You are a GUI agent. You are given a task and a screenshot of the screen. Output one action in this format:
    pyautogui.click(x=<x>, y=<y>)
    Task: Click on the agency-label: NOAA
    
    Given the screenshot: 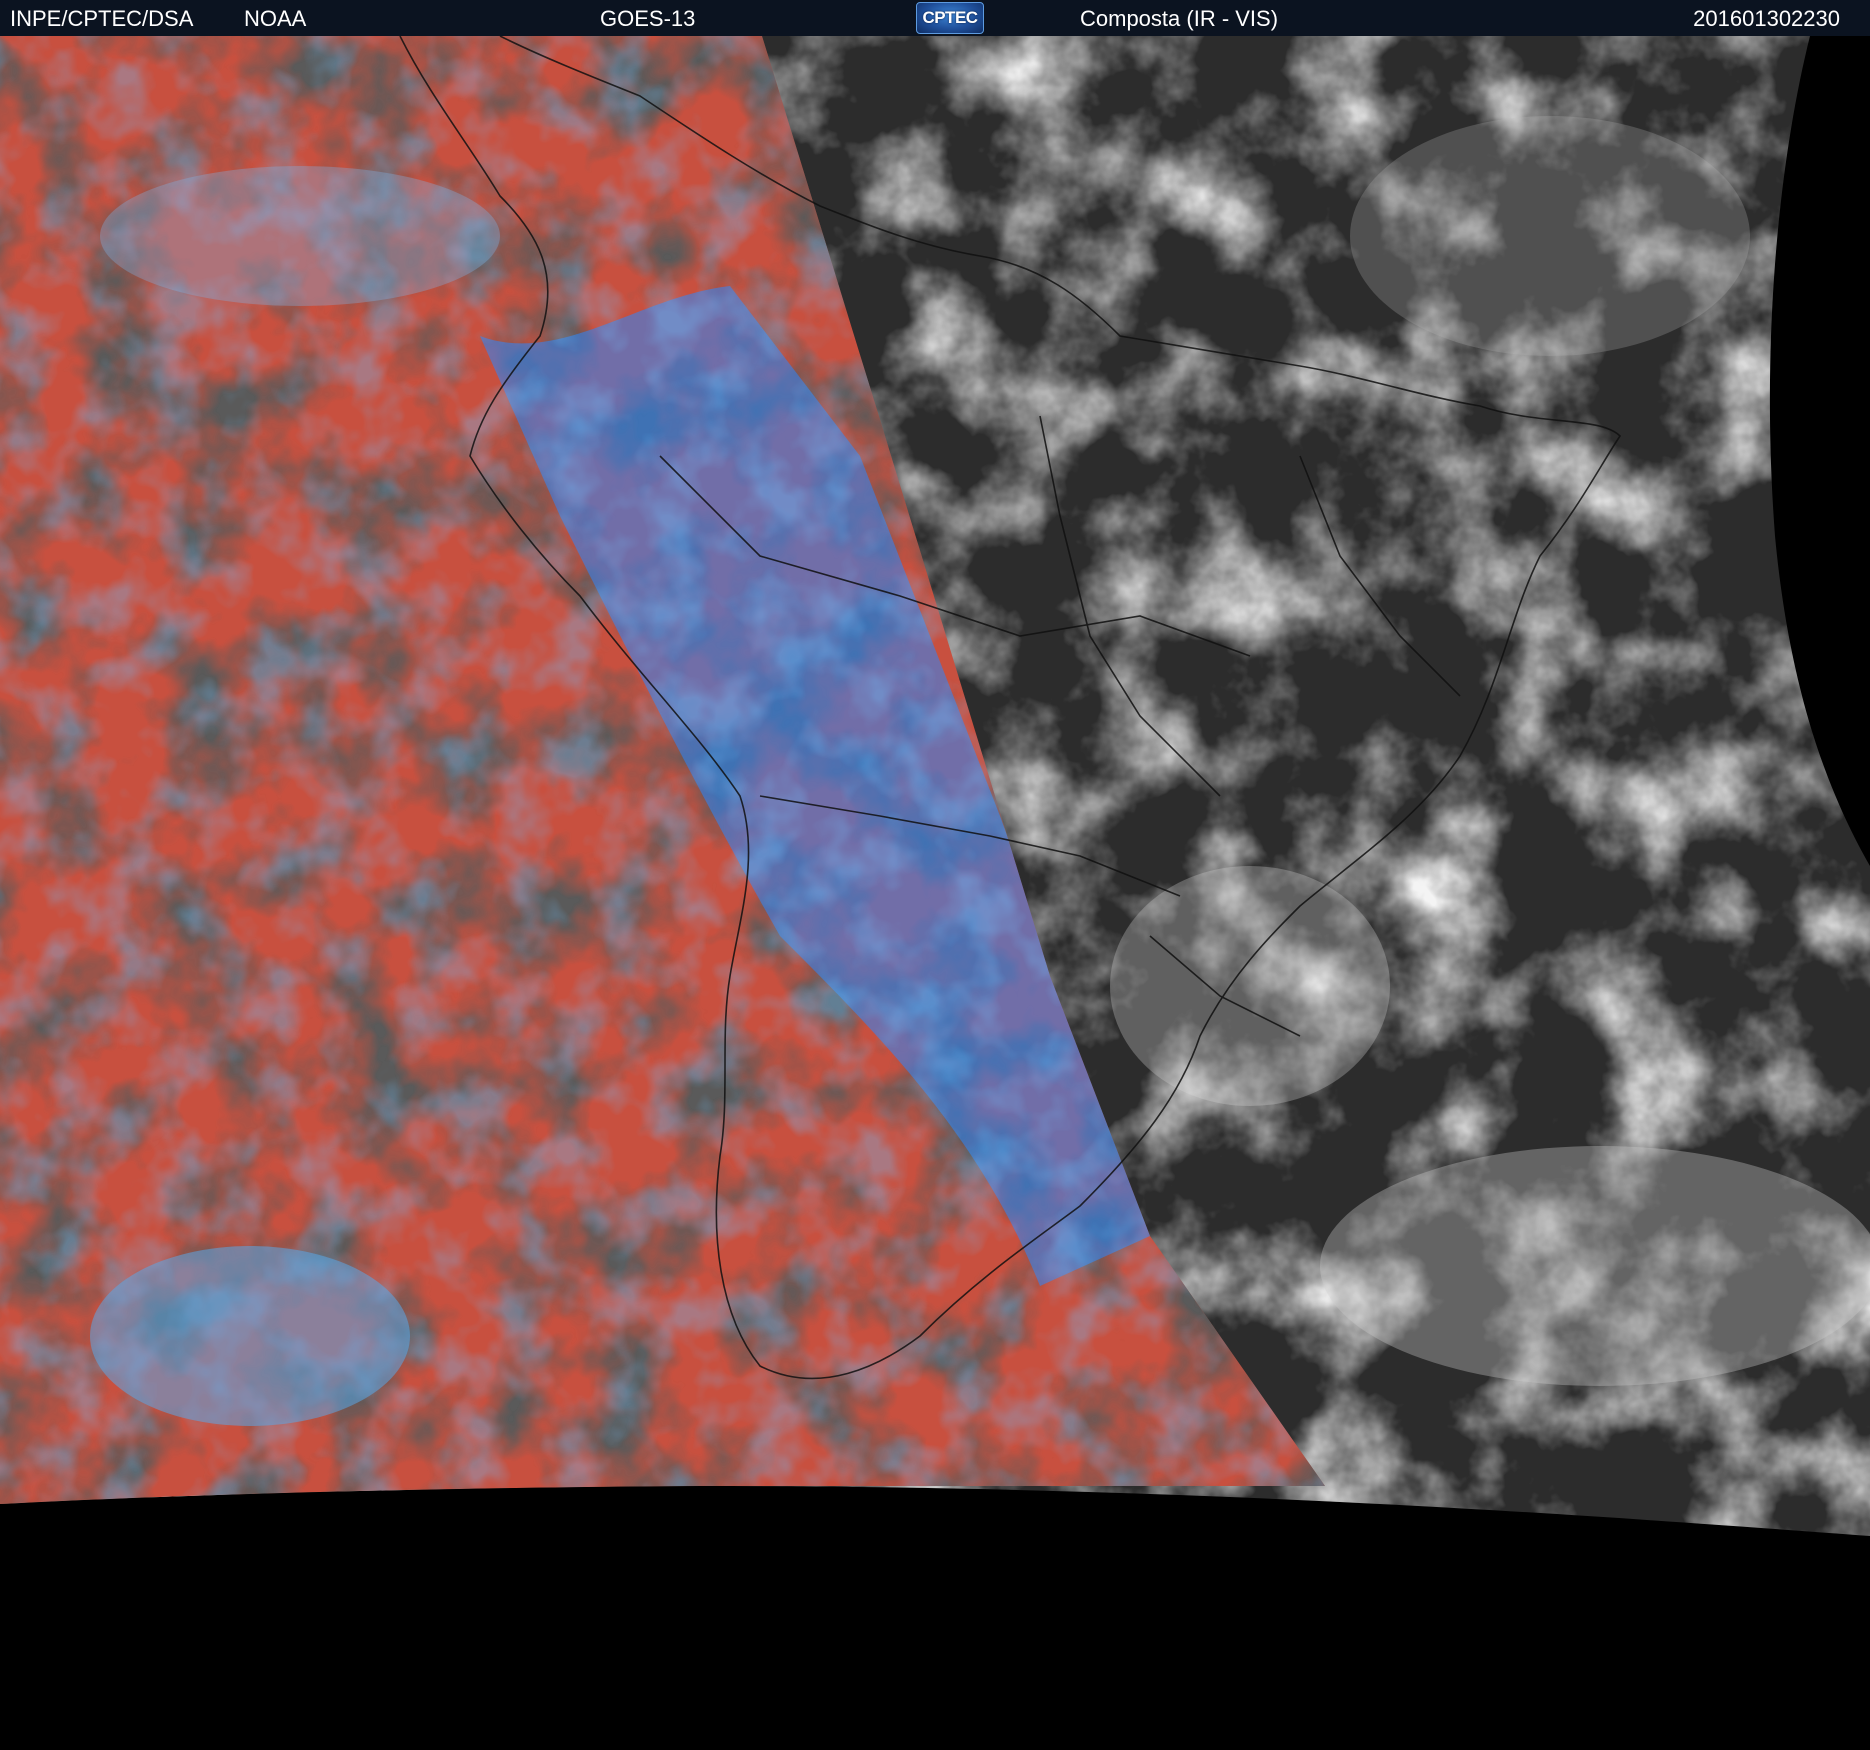 What is the action you would take?
    pyautogui.click(x=275, y=18)
    